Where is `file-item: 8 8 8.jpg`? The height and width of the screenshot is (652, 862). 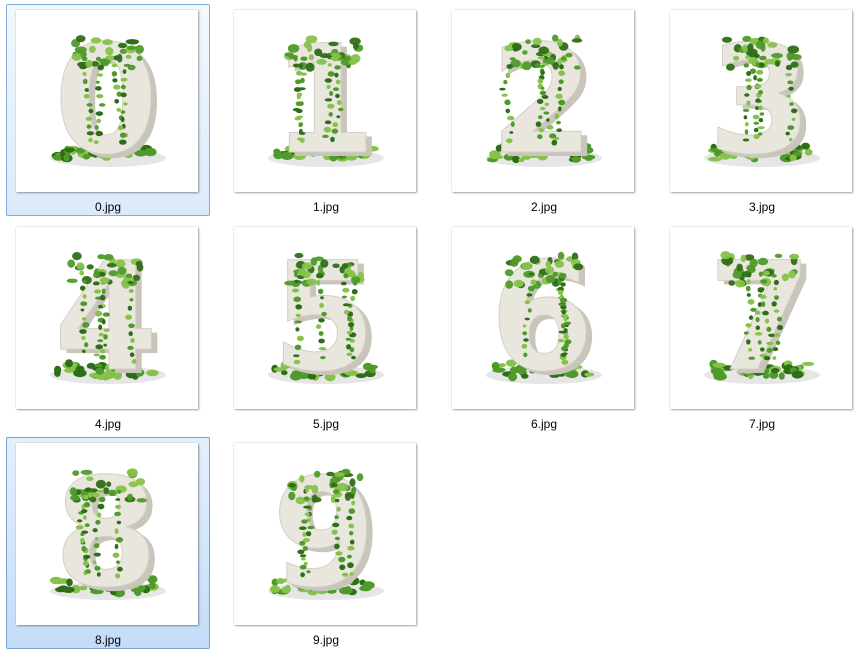
file-item: 8 8 8.jpg is located at coordinates (108, 543).